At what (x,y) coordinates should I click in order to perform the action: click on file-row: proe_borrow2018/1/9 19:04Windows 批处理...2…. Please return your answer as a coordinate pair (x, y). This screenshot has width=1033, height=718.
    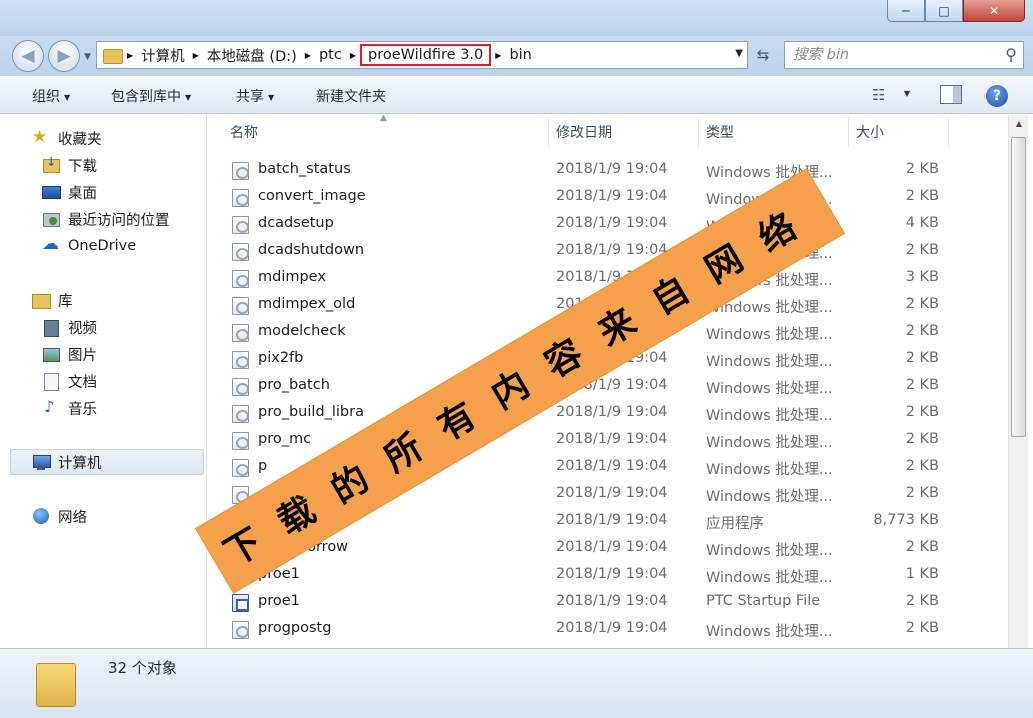
    Looking at the image, I should click on (608, 548).